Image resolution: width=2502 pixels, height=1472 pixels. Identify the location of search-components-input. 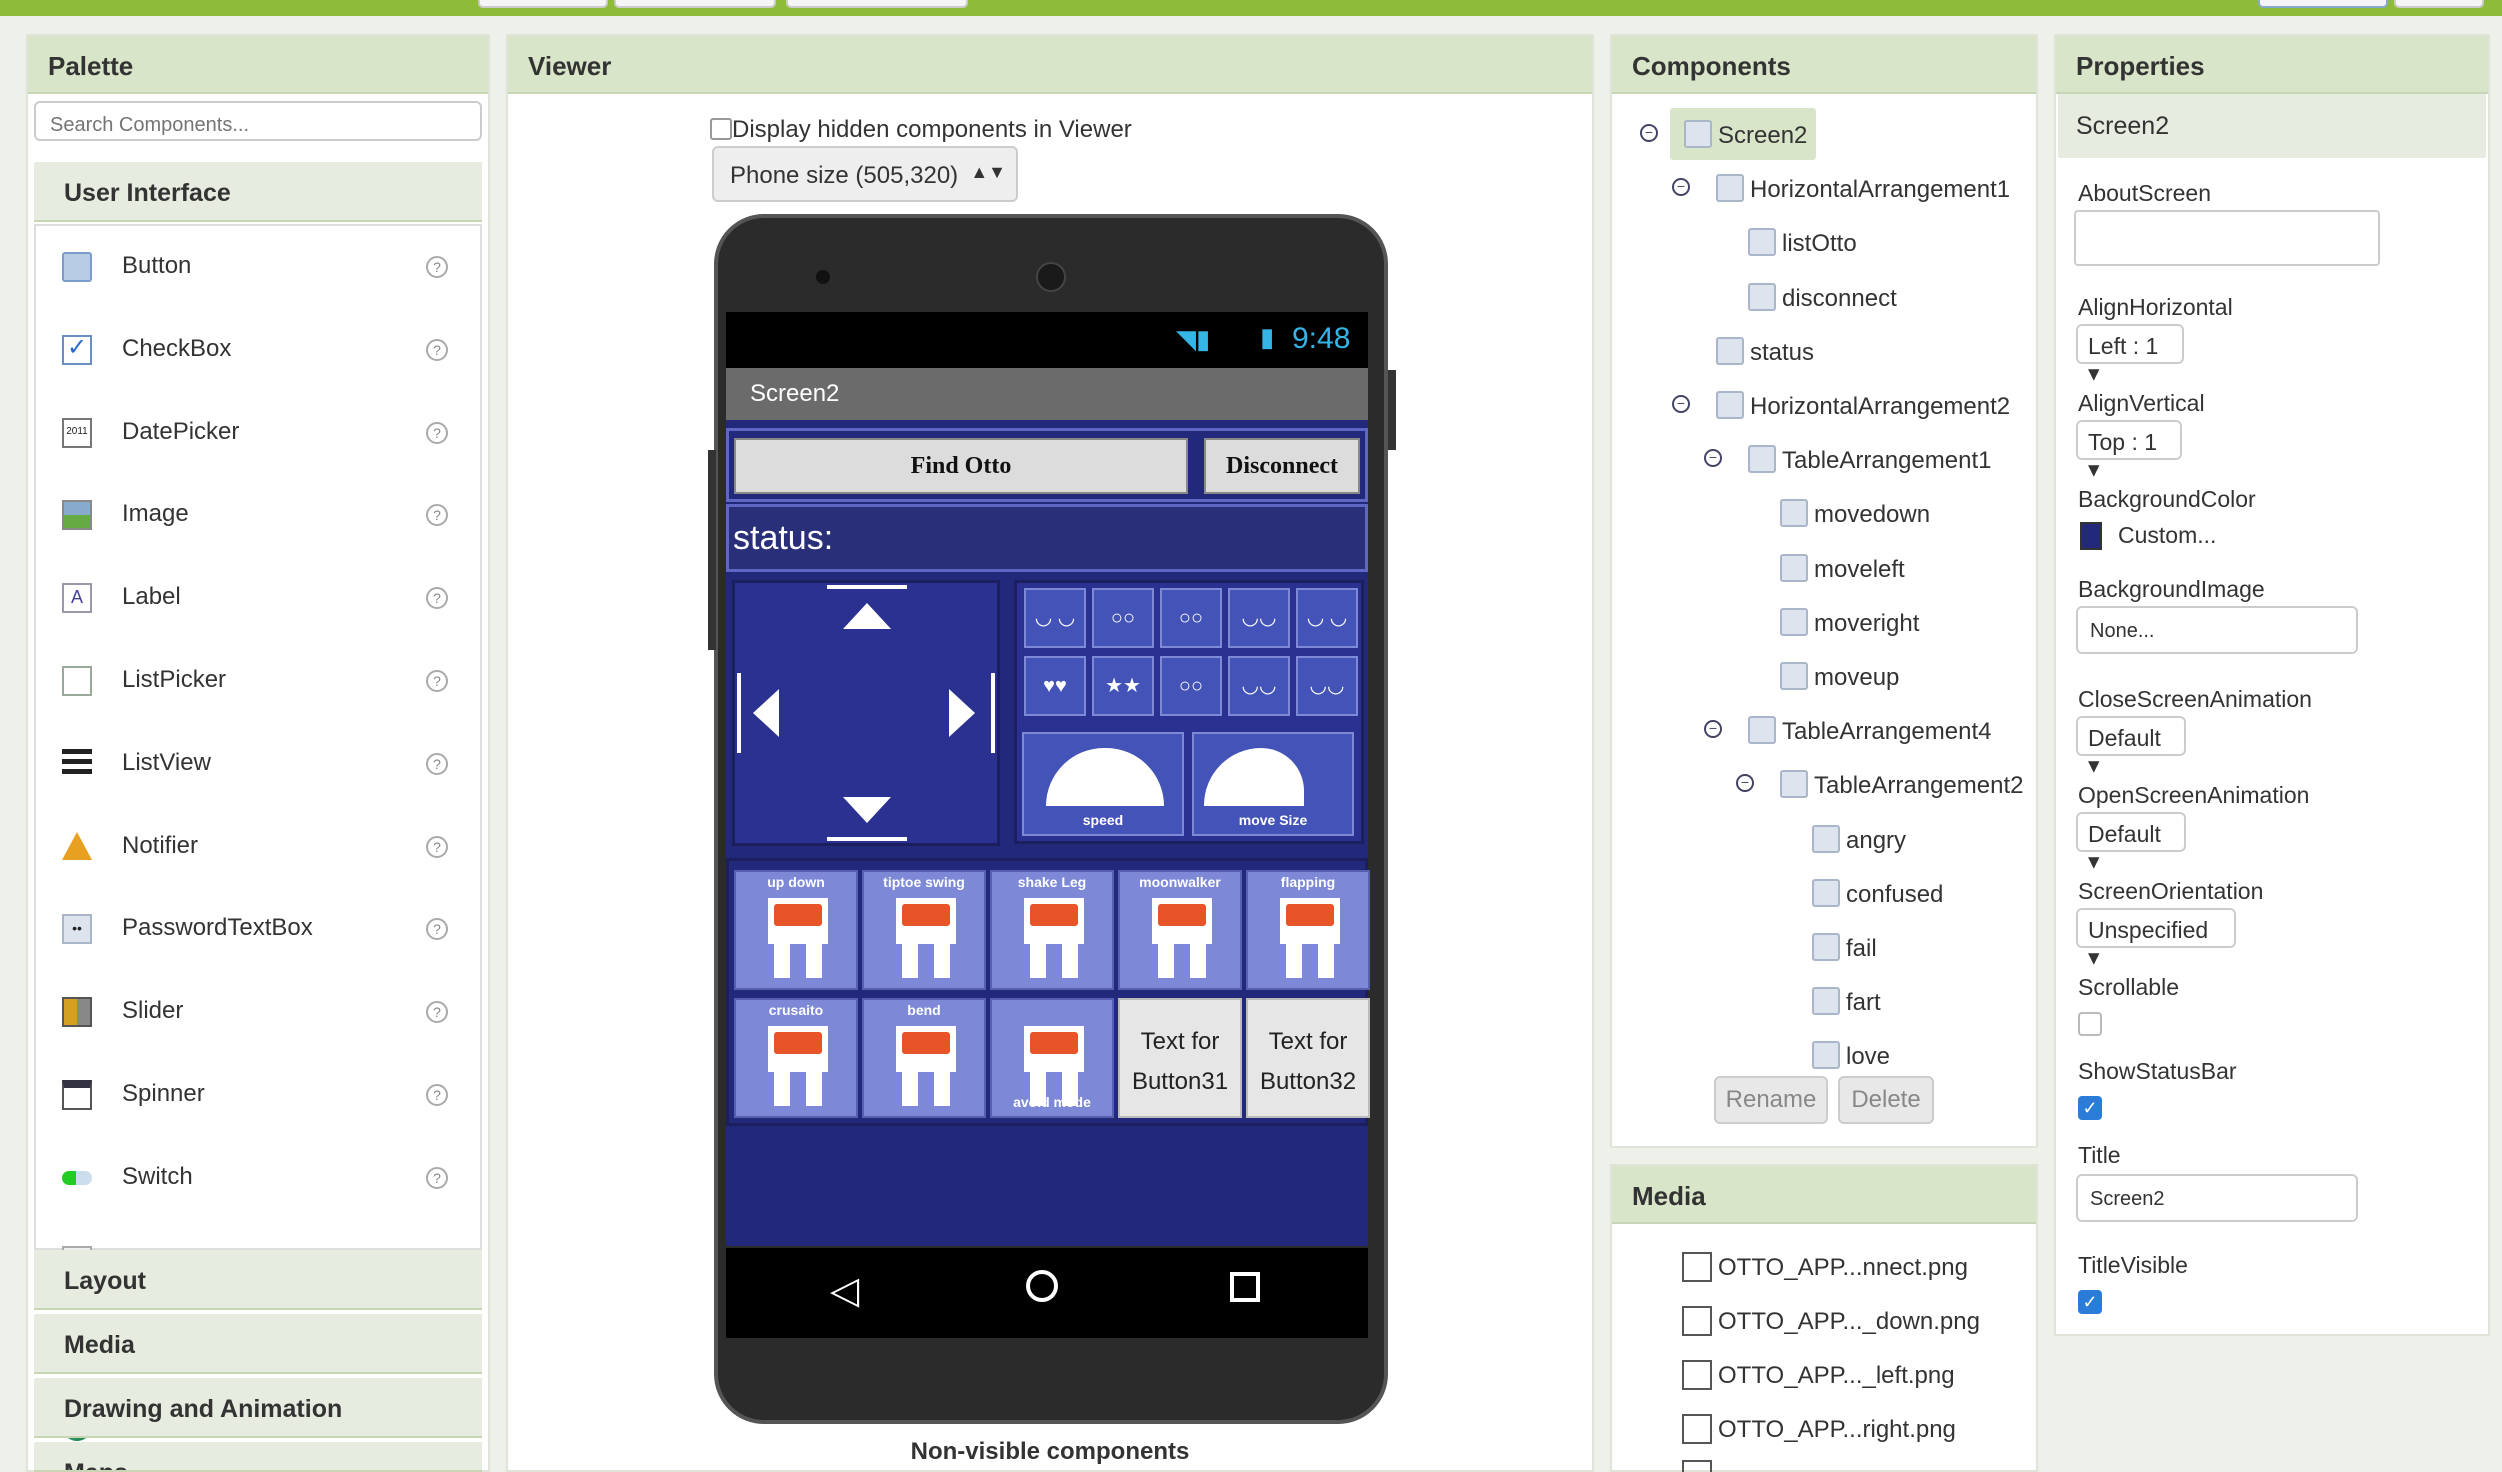
(258, 121).